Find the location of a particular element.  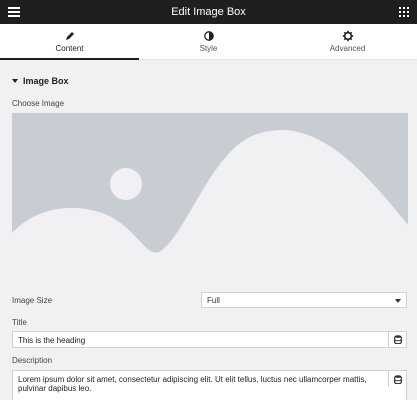

image-size-label: Image Size is located at coordinates (32, 300).